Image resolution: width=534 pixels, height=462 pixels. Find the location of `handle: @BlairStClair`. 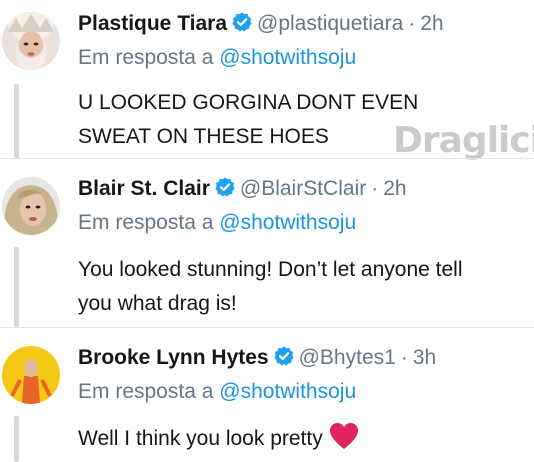

handle: @BlairStClair is located at coordinates (303, 188).